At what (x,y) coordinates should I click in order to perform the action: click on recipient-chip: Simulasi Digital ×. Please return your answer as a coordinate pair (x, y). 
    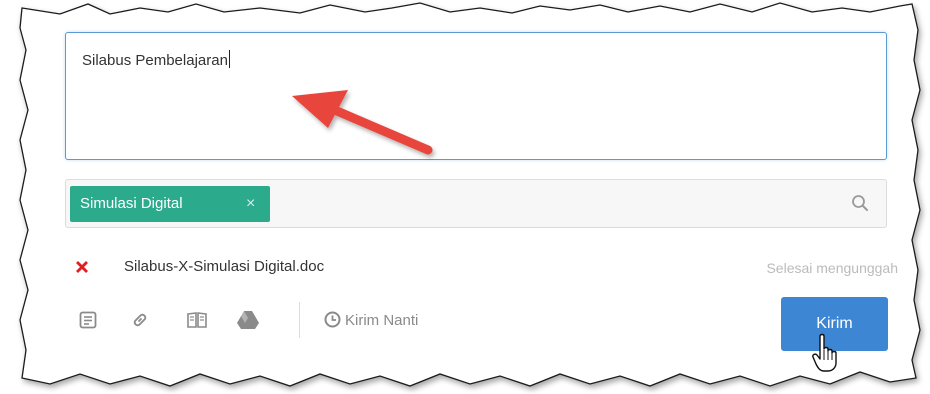
    Looking at the image, I should click on (170, 204).